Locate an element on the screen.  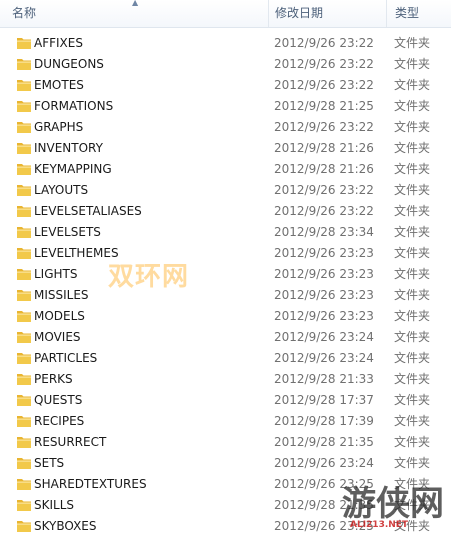
file-name: SKILLS is located at coordinates (54, 505).